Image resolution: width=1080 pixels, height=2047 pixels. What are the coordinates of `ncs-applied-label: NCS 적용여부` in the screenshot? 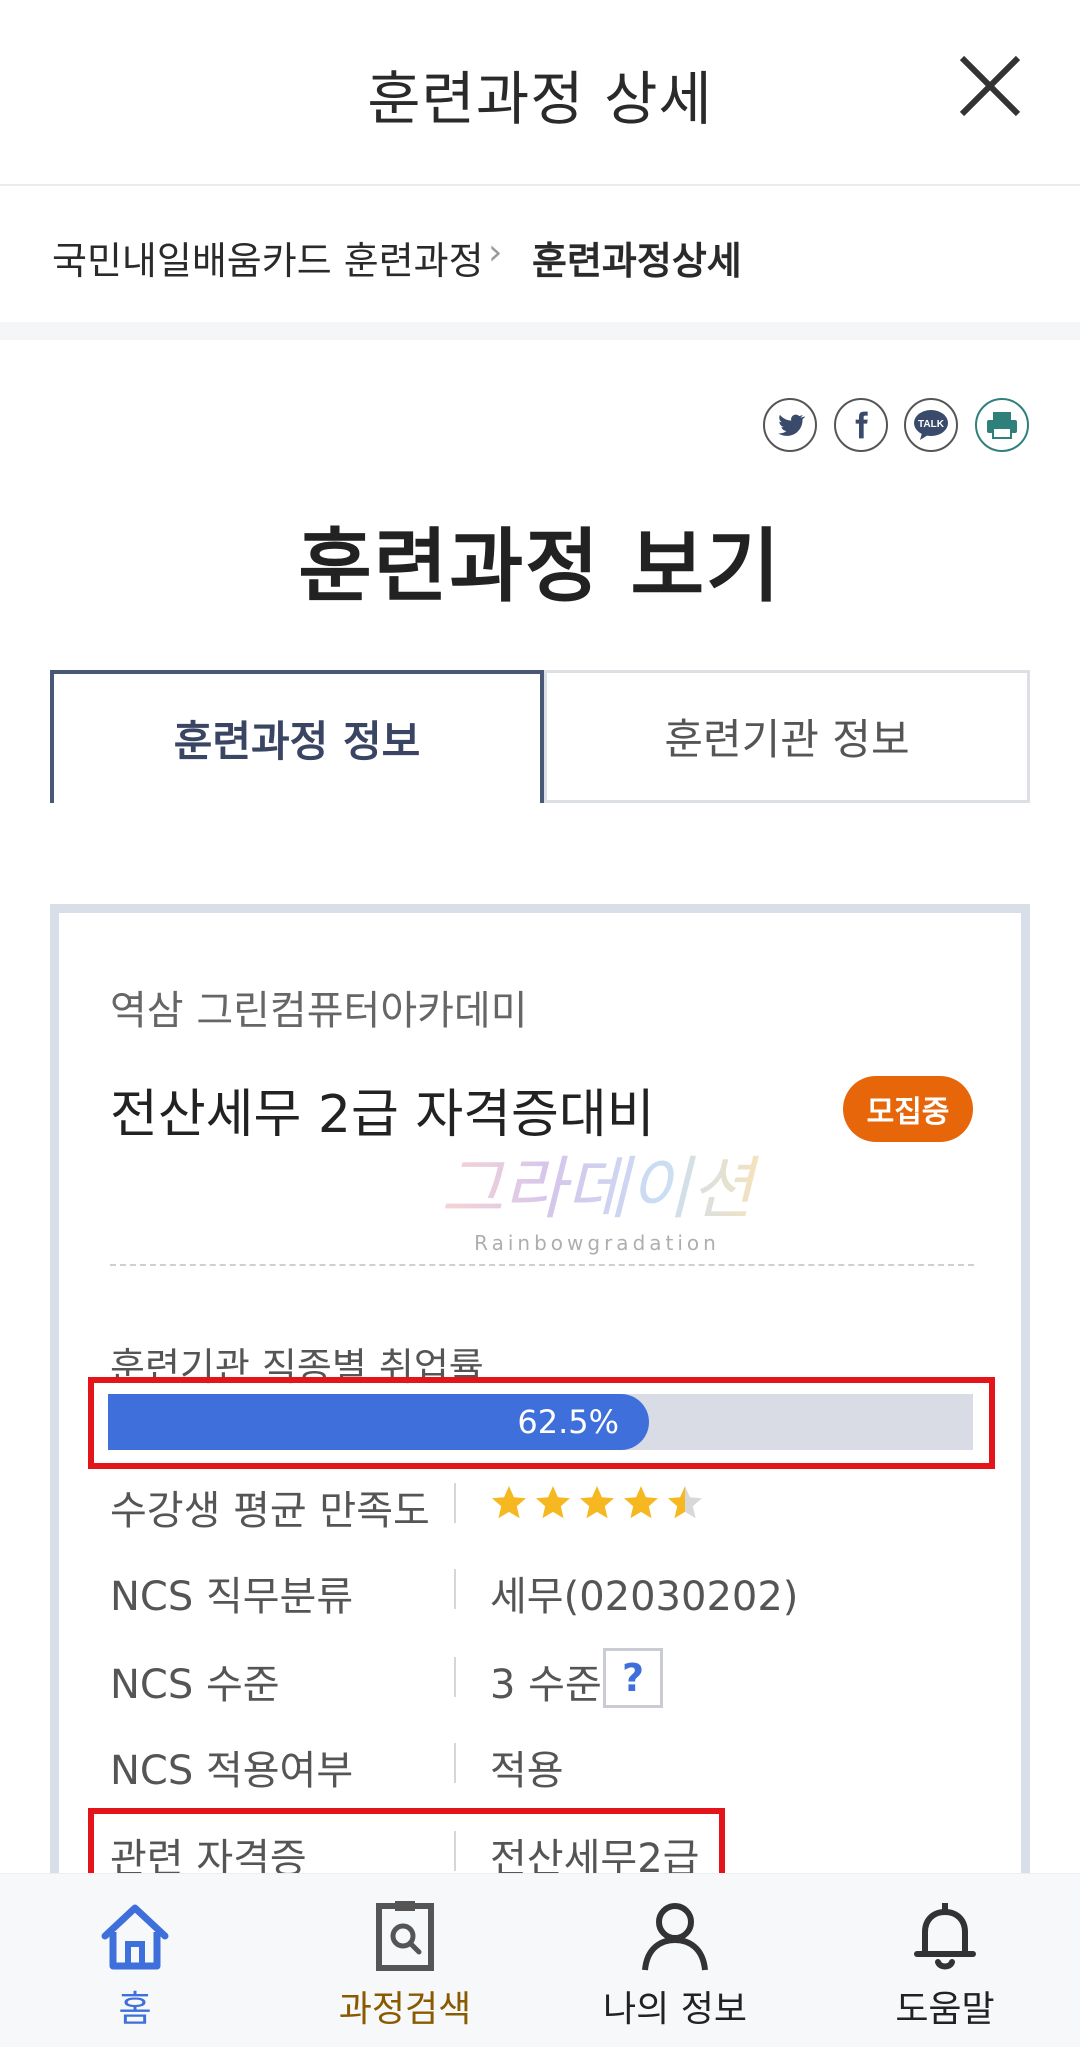 It's located at (232, 1771).